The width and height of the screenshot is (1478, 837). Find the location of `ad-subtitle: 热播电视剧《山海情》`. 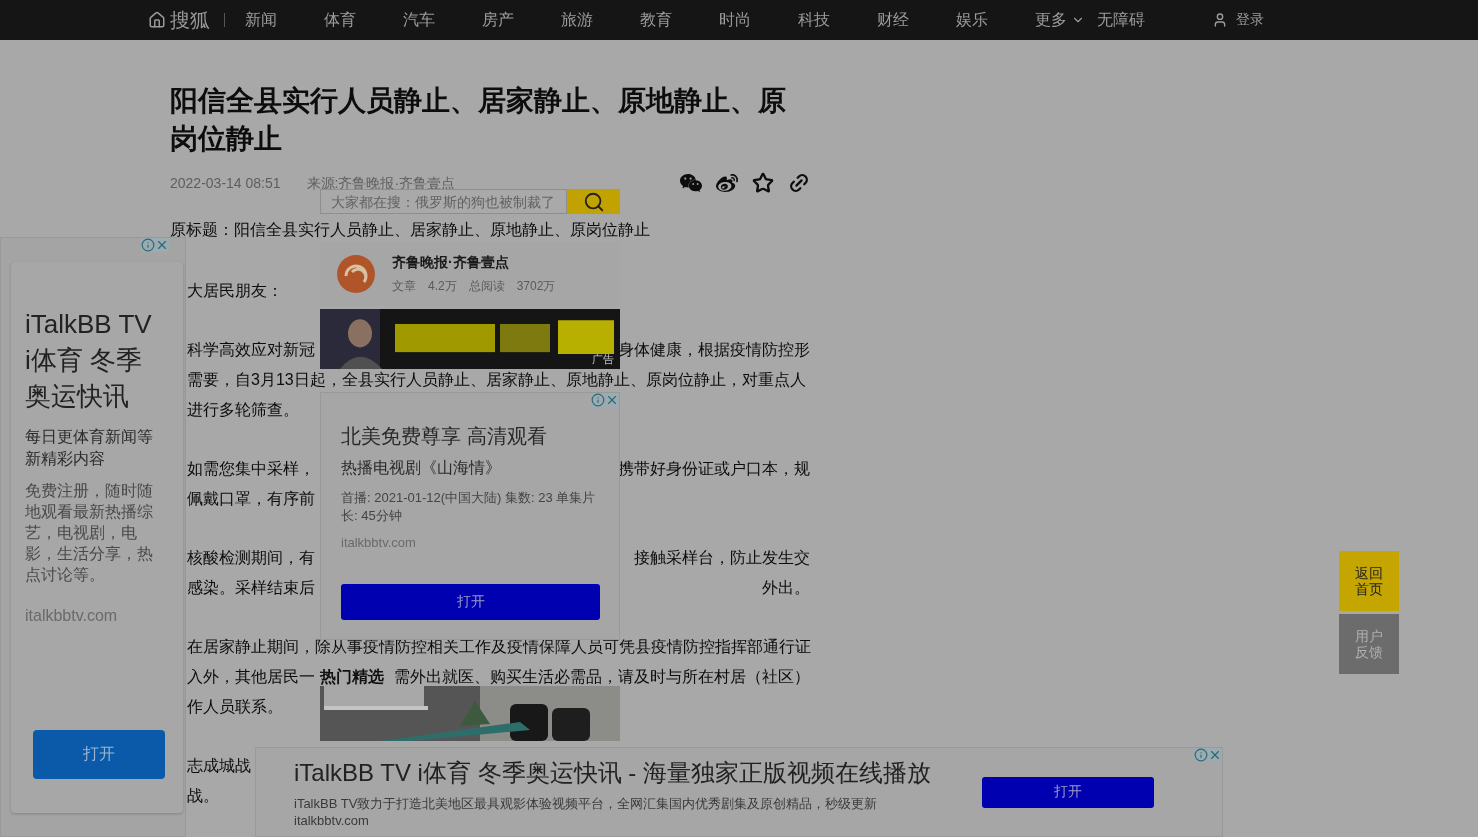

ad-subtitle: 热播电视剧《山海情》 is located at coordinates (421, 468).